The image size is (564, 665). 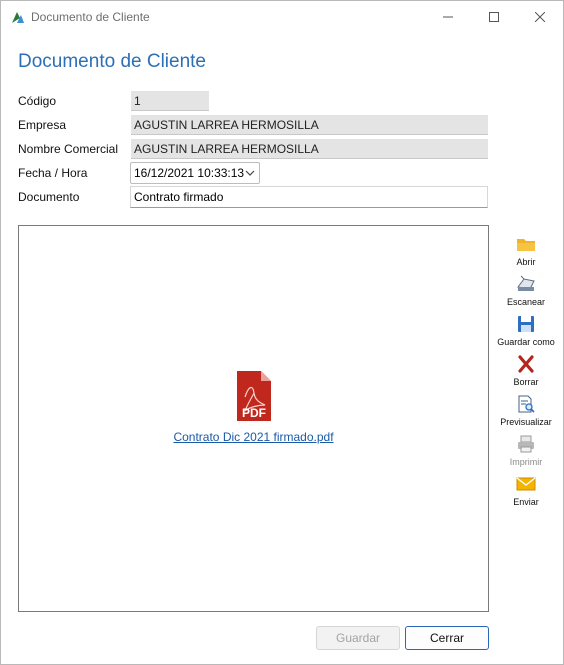 What do you see at coordinates (526, 492) in the screenshot?
I see `send-button: Enviar` at bounding box center [526, 492].